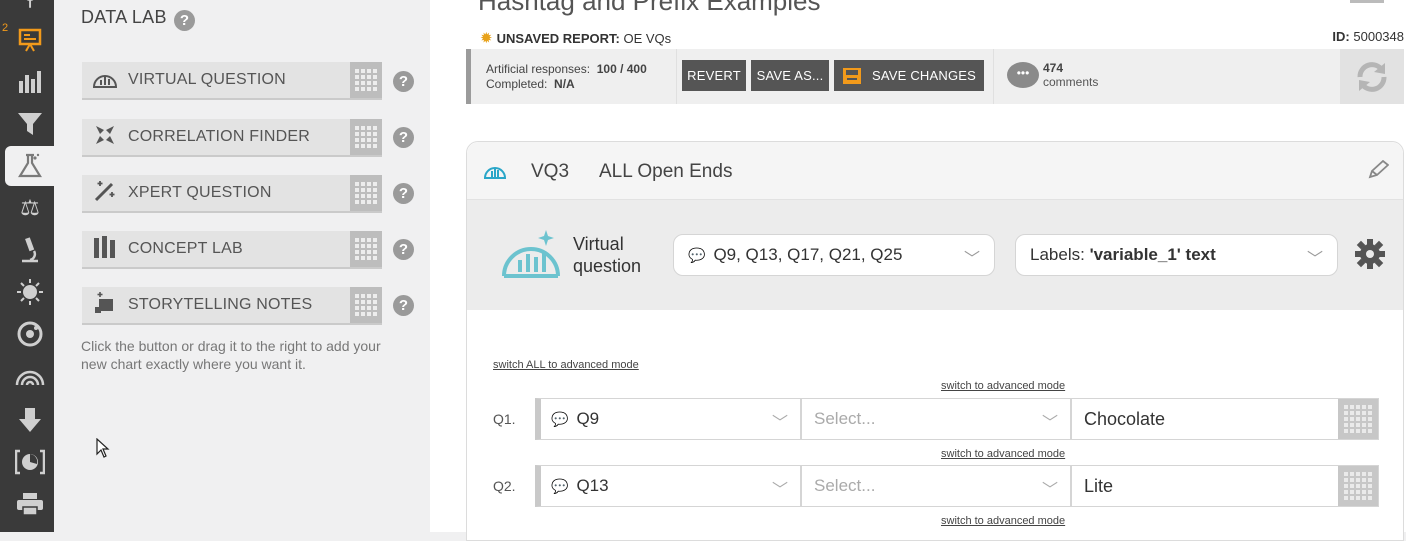 The width and height of the screenshot is (1406, 541). I want to click on card-header: VQ3 ALL Open Ends, so click(935, 171).